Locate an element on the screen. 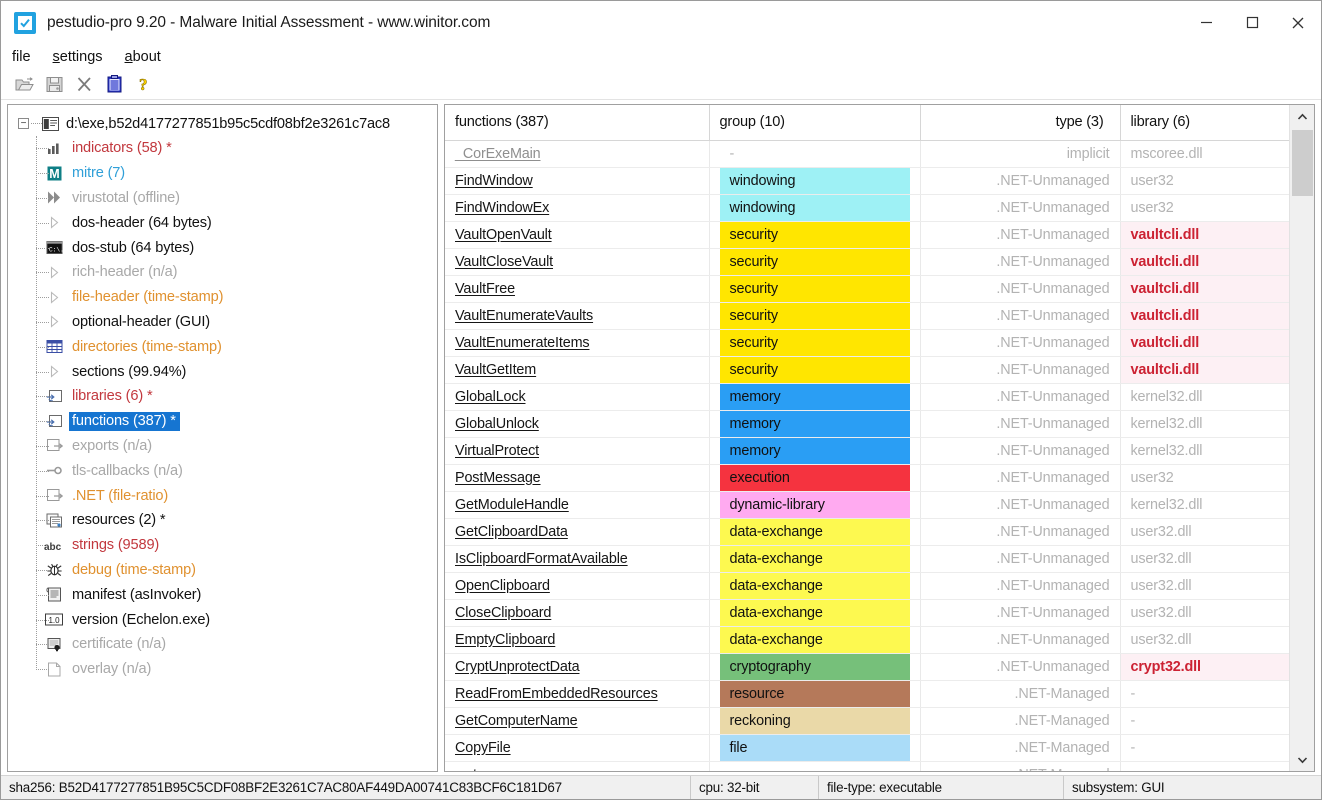 Image resolution: width=1322 pixels, height=800 pixels. column-header-functions: functions (387) is located at coordinates (577, 123).